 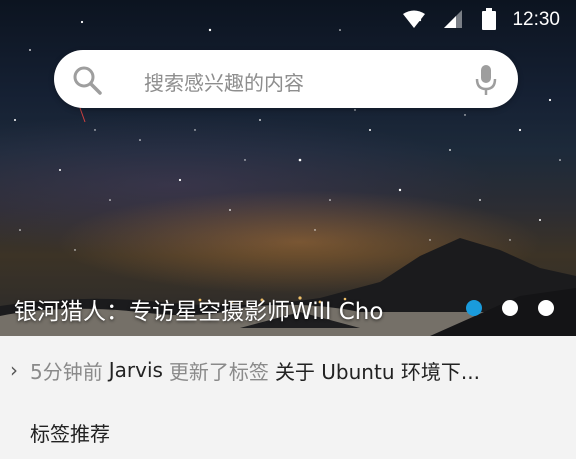 What do you see at coordinates (474, 308) in the screenshot?
I see `carousel-dot-active` at bounding box center [474, 308].